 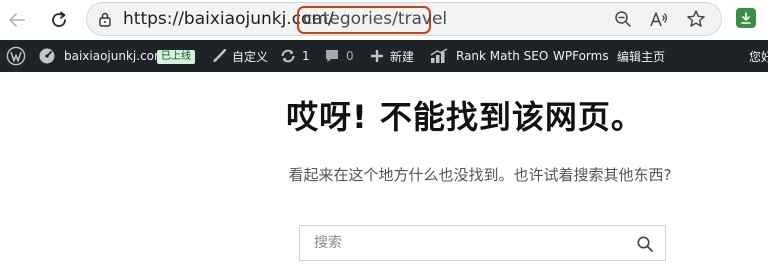 I want to click on account-greeting: 您好, so click(x=758, y=56).